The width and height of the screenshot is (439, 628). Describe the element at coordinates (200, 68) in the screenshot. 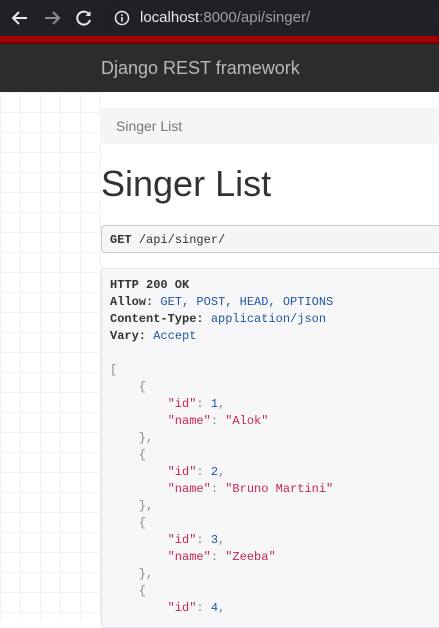

I see `brand-link: Django REST framework` at that location.